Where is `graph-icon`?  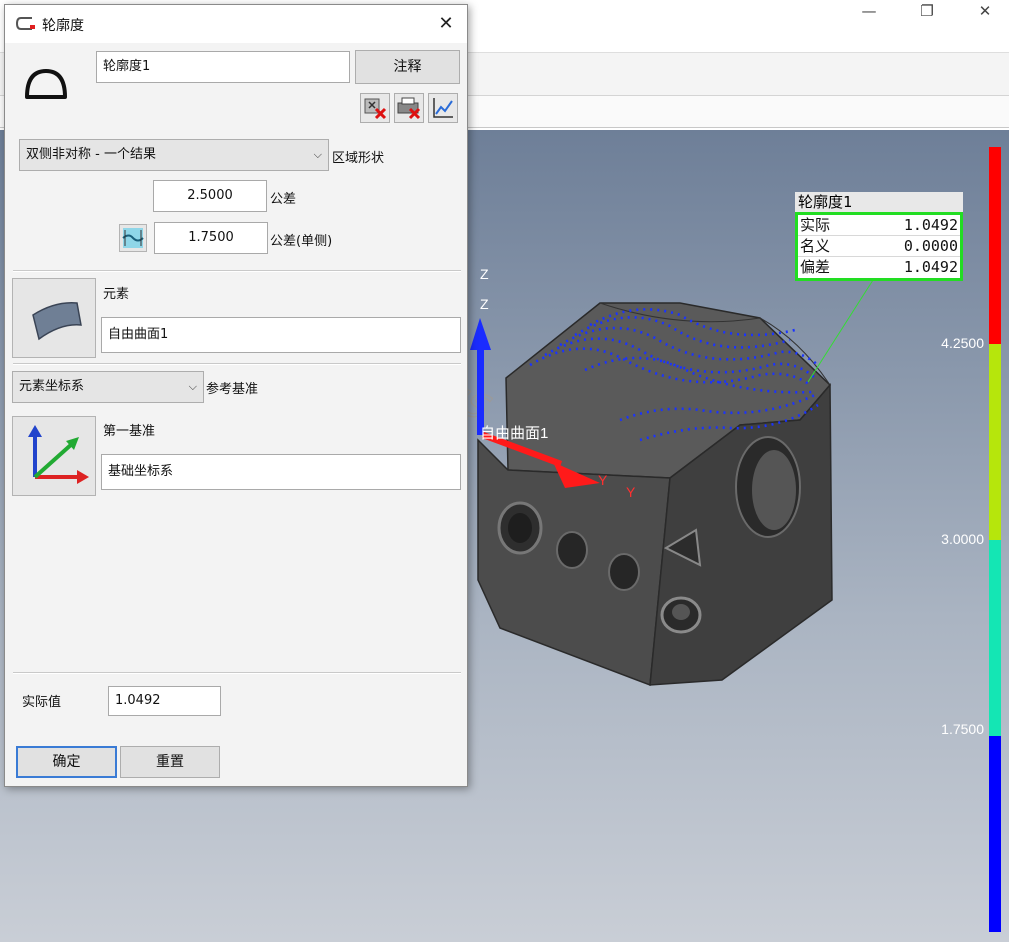
graph-icon is located at coordinates (443, 108).